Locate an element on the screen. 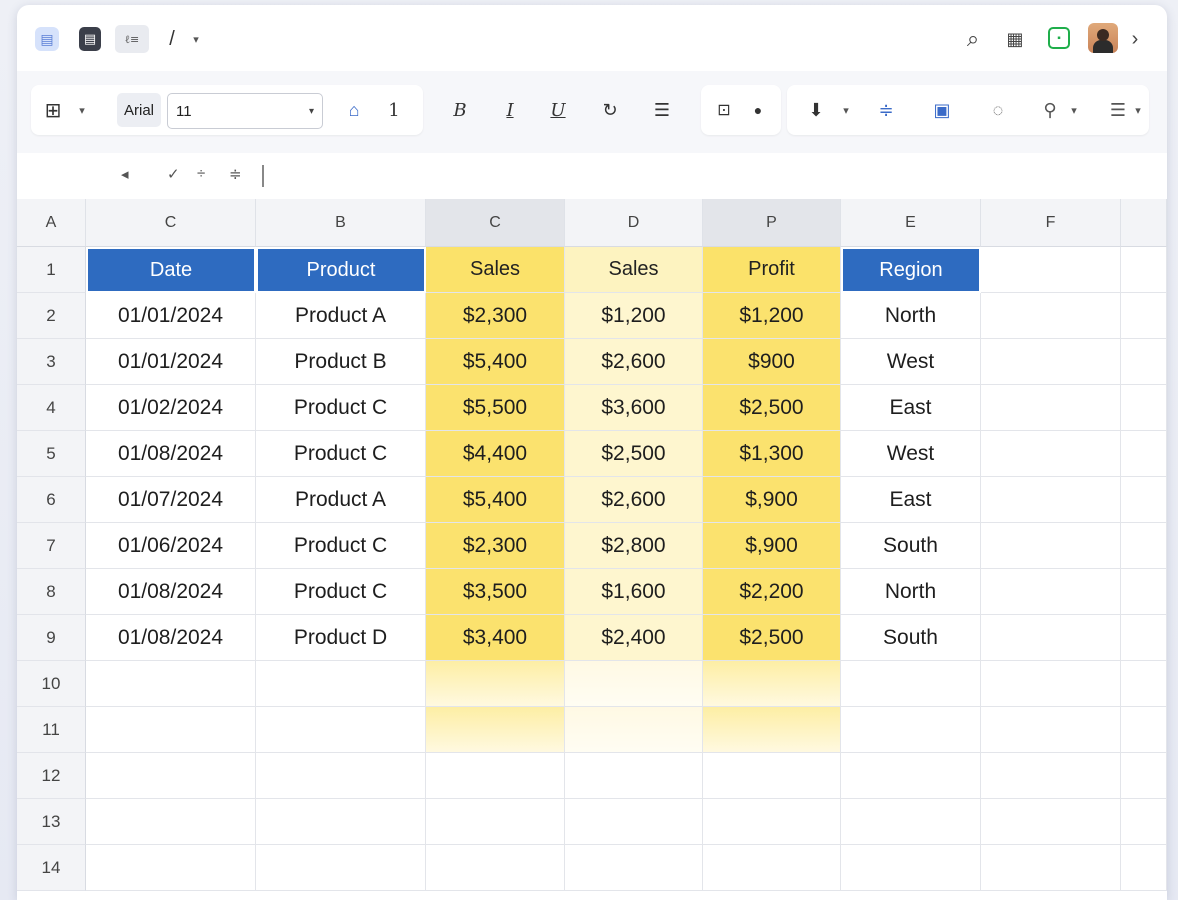 This screenshot has height=900, width=1178. pen-icon: / is located at coordinates (172, 39).